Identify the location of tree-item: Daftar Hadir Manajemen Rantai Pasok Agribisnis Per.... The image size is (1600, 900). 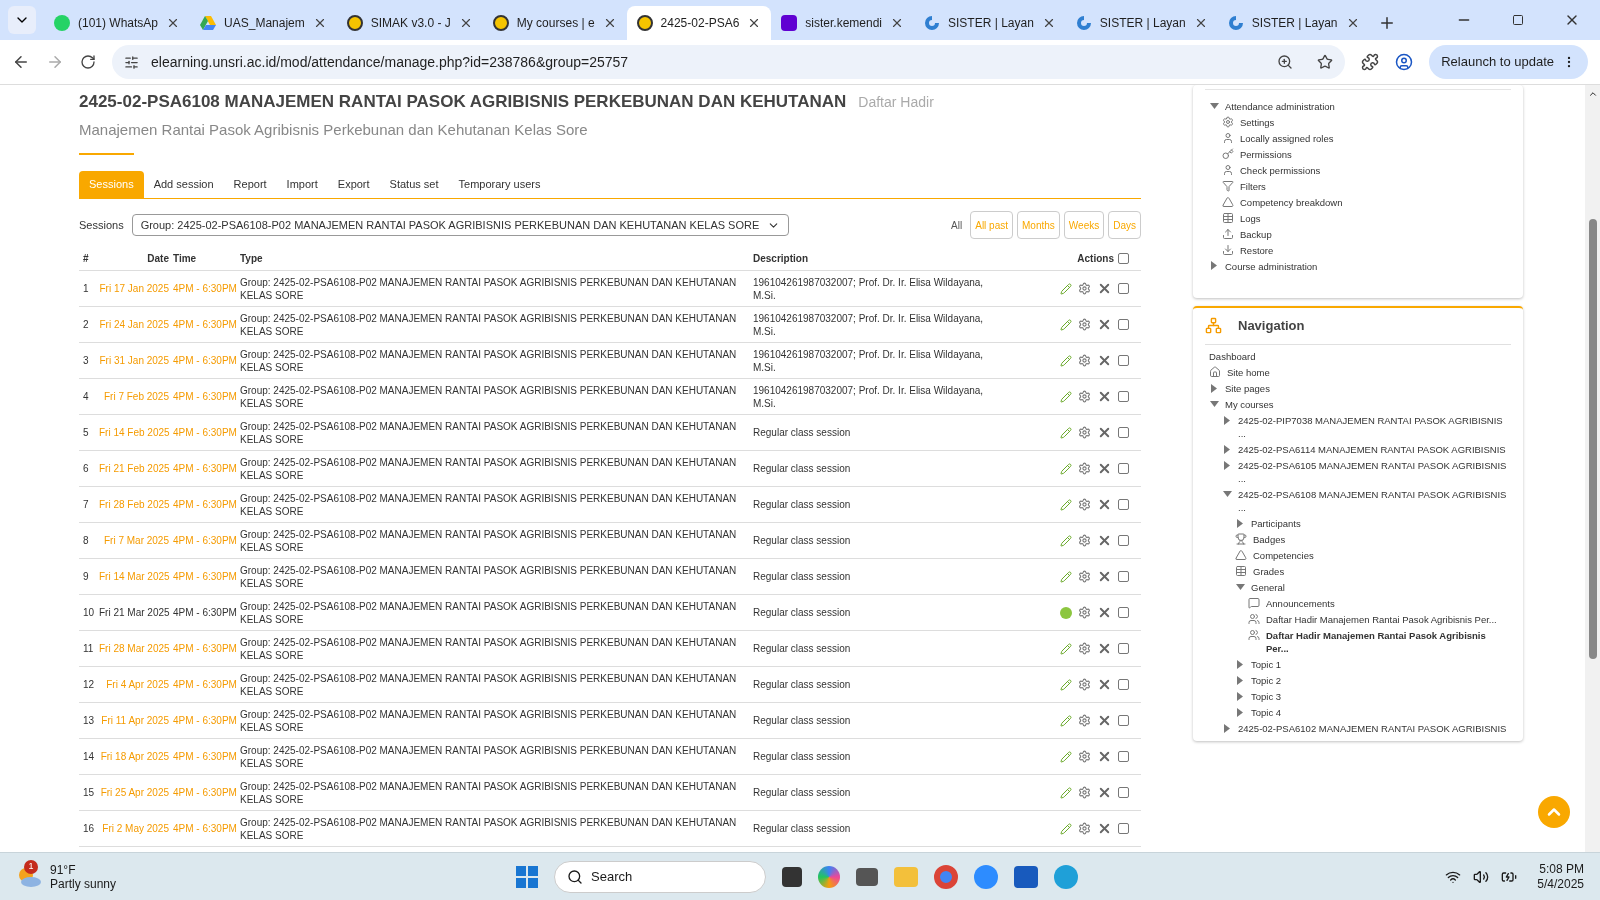
(1381, 619).